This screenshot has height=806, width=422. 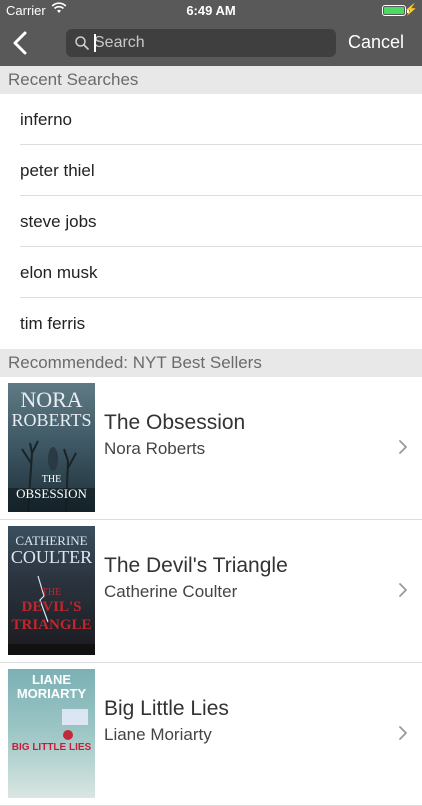 I want to click on nav-bar: Carrier 6:49 AM ⚡ Cancel, so click(x=211, y=33).